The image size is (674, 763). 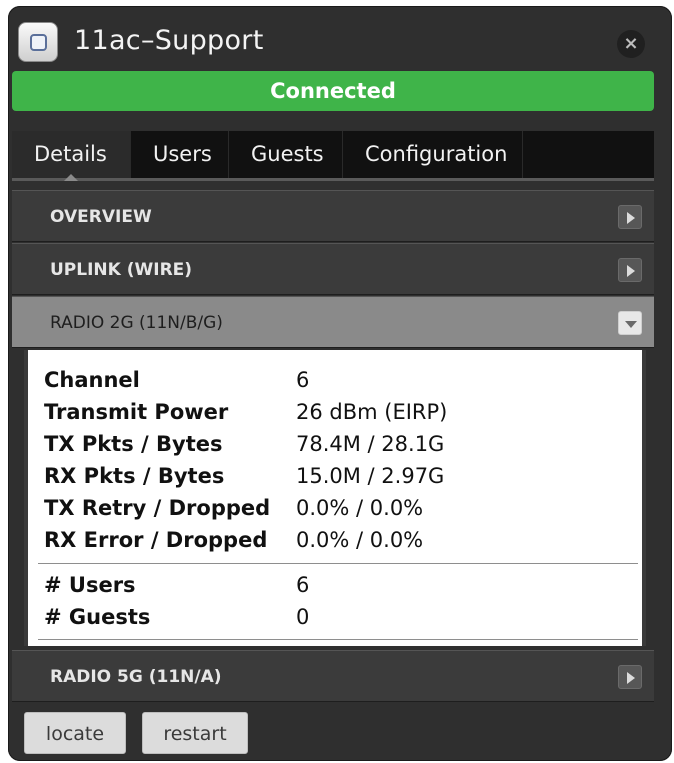 What do you see at coordinates (333, 322) in the screenshot?
I see `section-radio-2g: RADIO 2G (11N/B/G)` at bounding box center [333, 322].